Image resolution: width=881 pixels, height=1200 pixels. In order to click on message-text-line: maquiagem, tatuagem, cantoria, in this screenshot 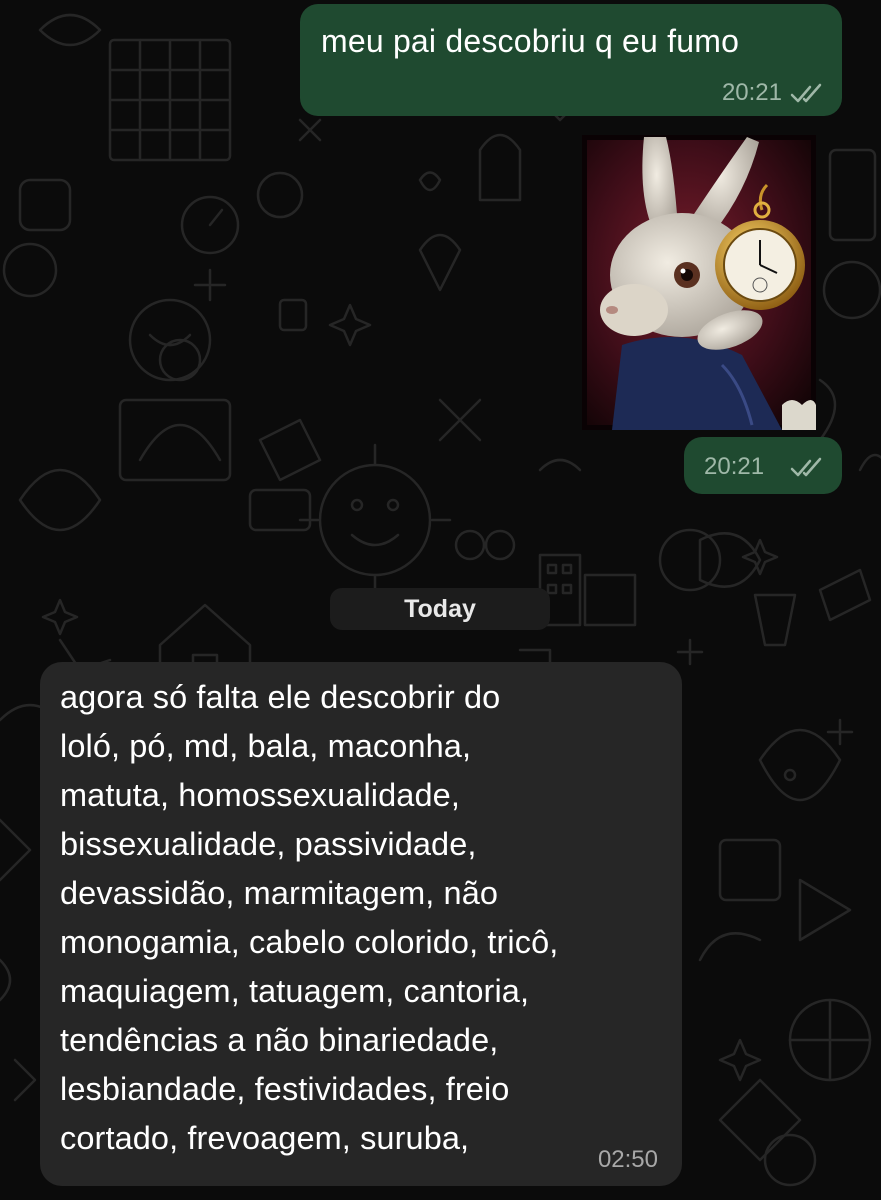, I will do `click(295, 991)`.